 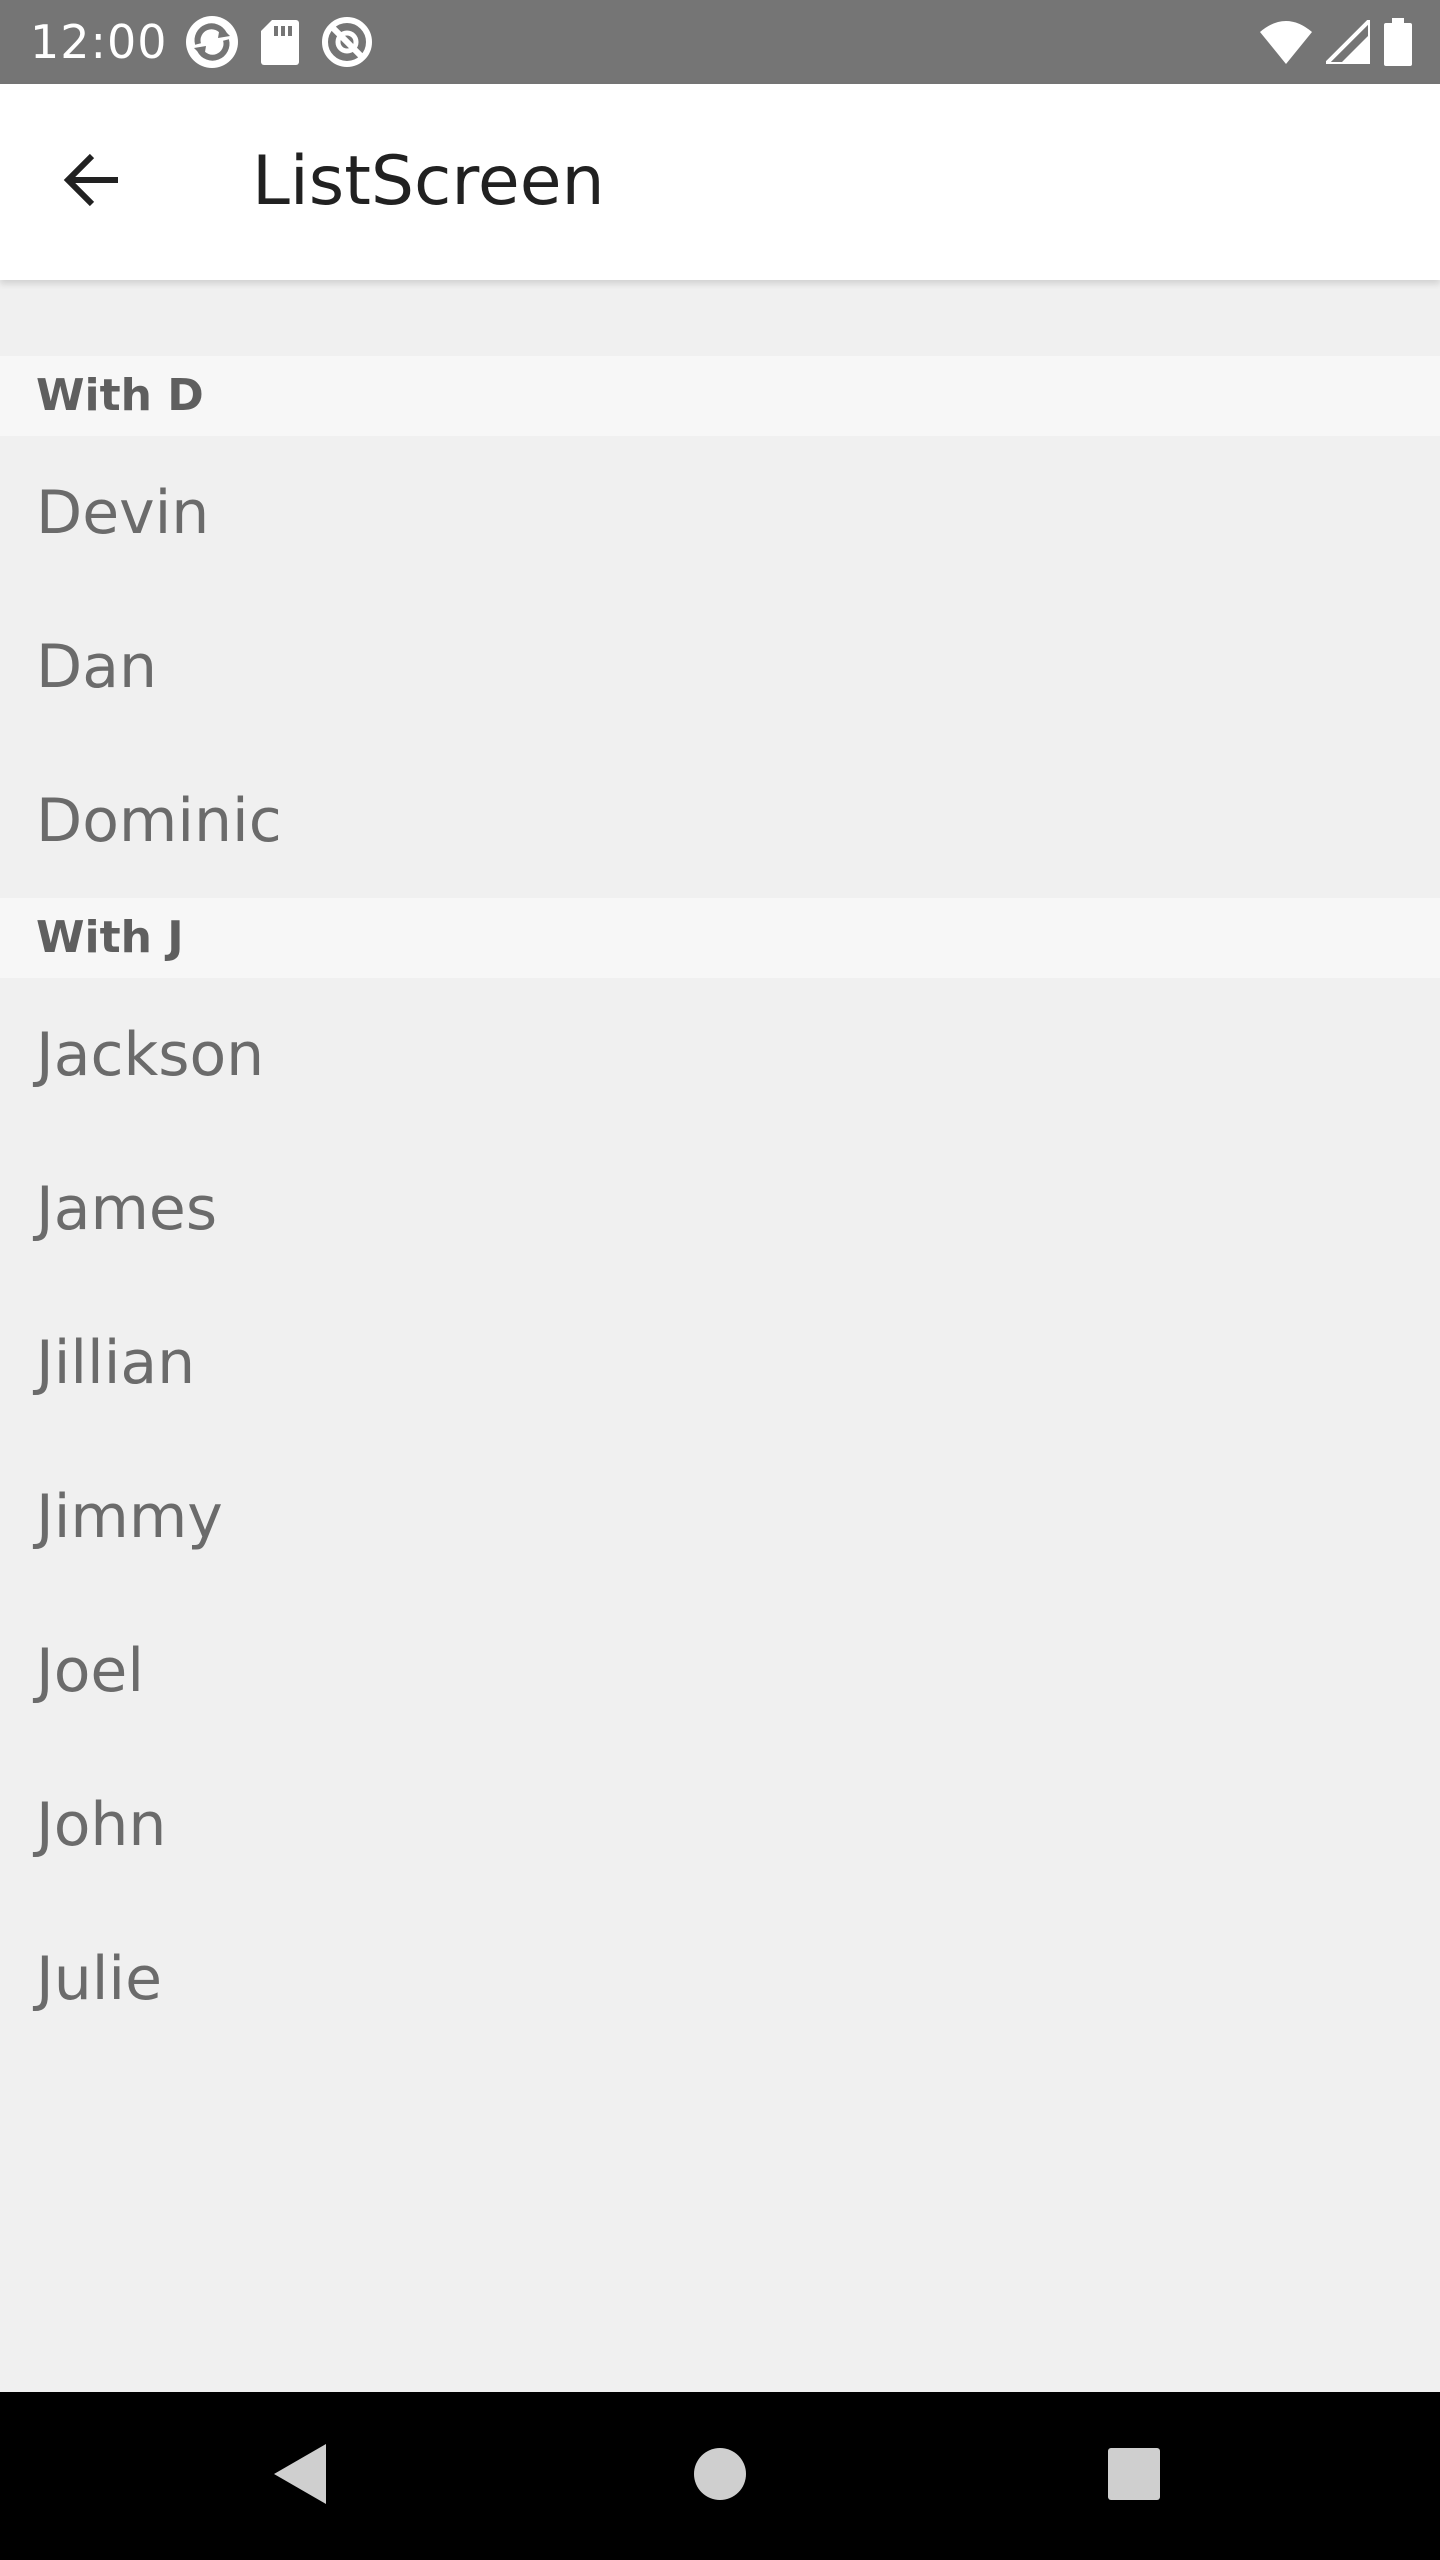 What do you see at coordinates (1398, 42) in the screenshot?
I see `battery-icon` at bounding box center [1398, 42].